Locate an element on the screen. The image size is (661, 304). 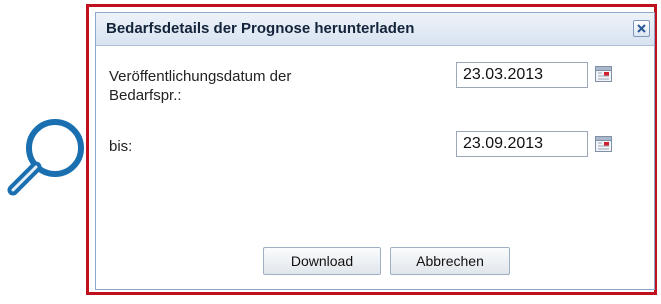
cancel-button: Abbrechen is located at coordinates (450, 261).